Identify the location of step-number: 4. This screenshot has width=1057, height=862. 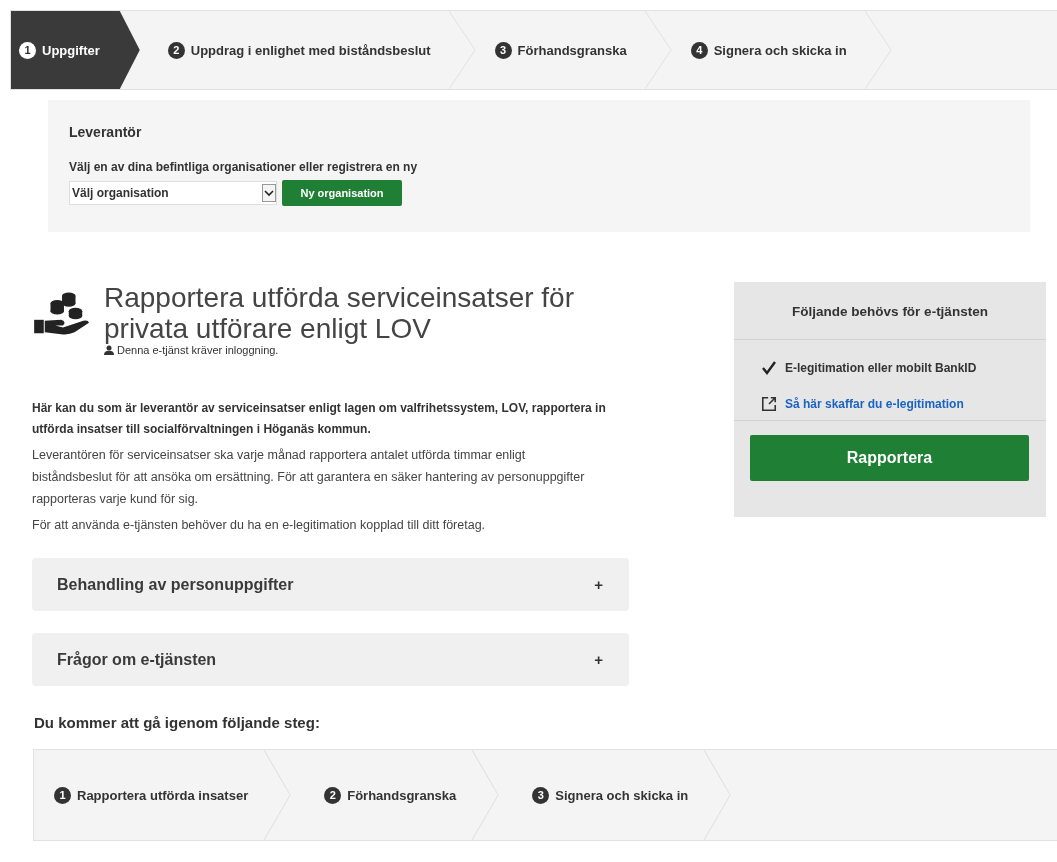
(699, 50).